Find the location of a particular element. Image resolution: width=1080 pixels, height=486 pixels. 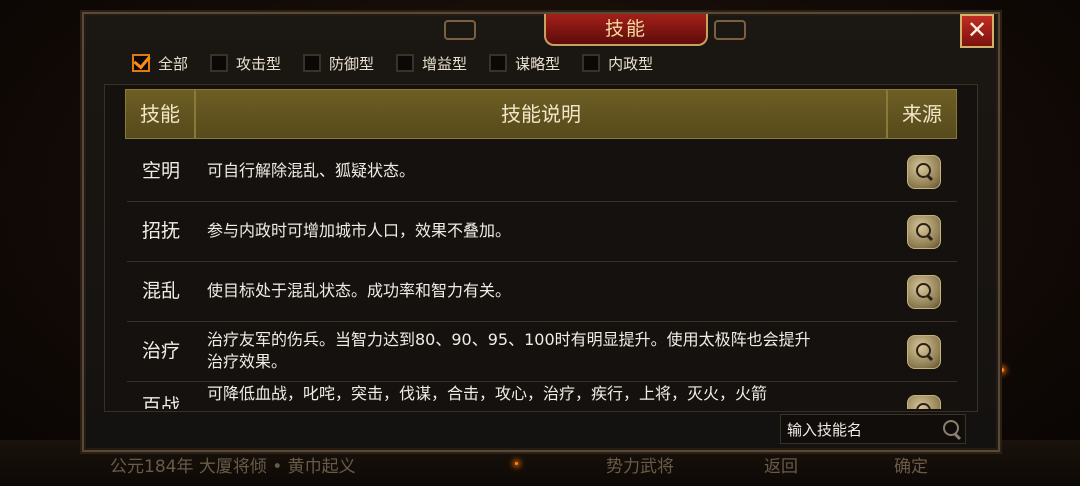

filter-defense: 防御型 is located at coordinates (338, 63).